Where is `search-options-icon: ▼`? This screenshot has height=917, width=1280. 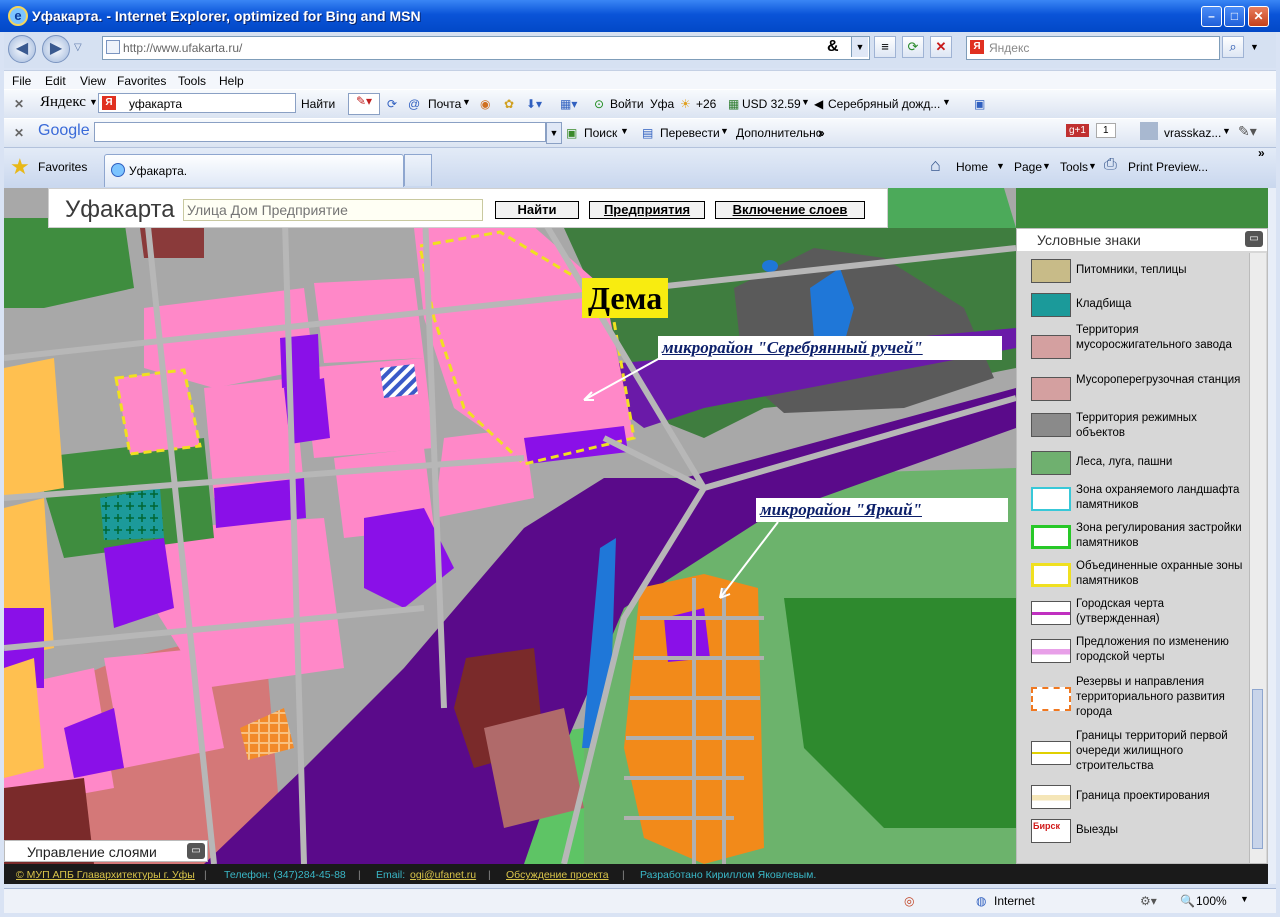
search-options-icon: ▼ is located at coordinates (1254, 47).